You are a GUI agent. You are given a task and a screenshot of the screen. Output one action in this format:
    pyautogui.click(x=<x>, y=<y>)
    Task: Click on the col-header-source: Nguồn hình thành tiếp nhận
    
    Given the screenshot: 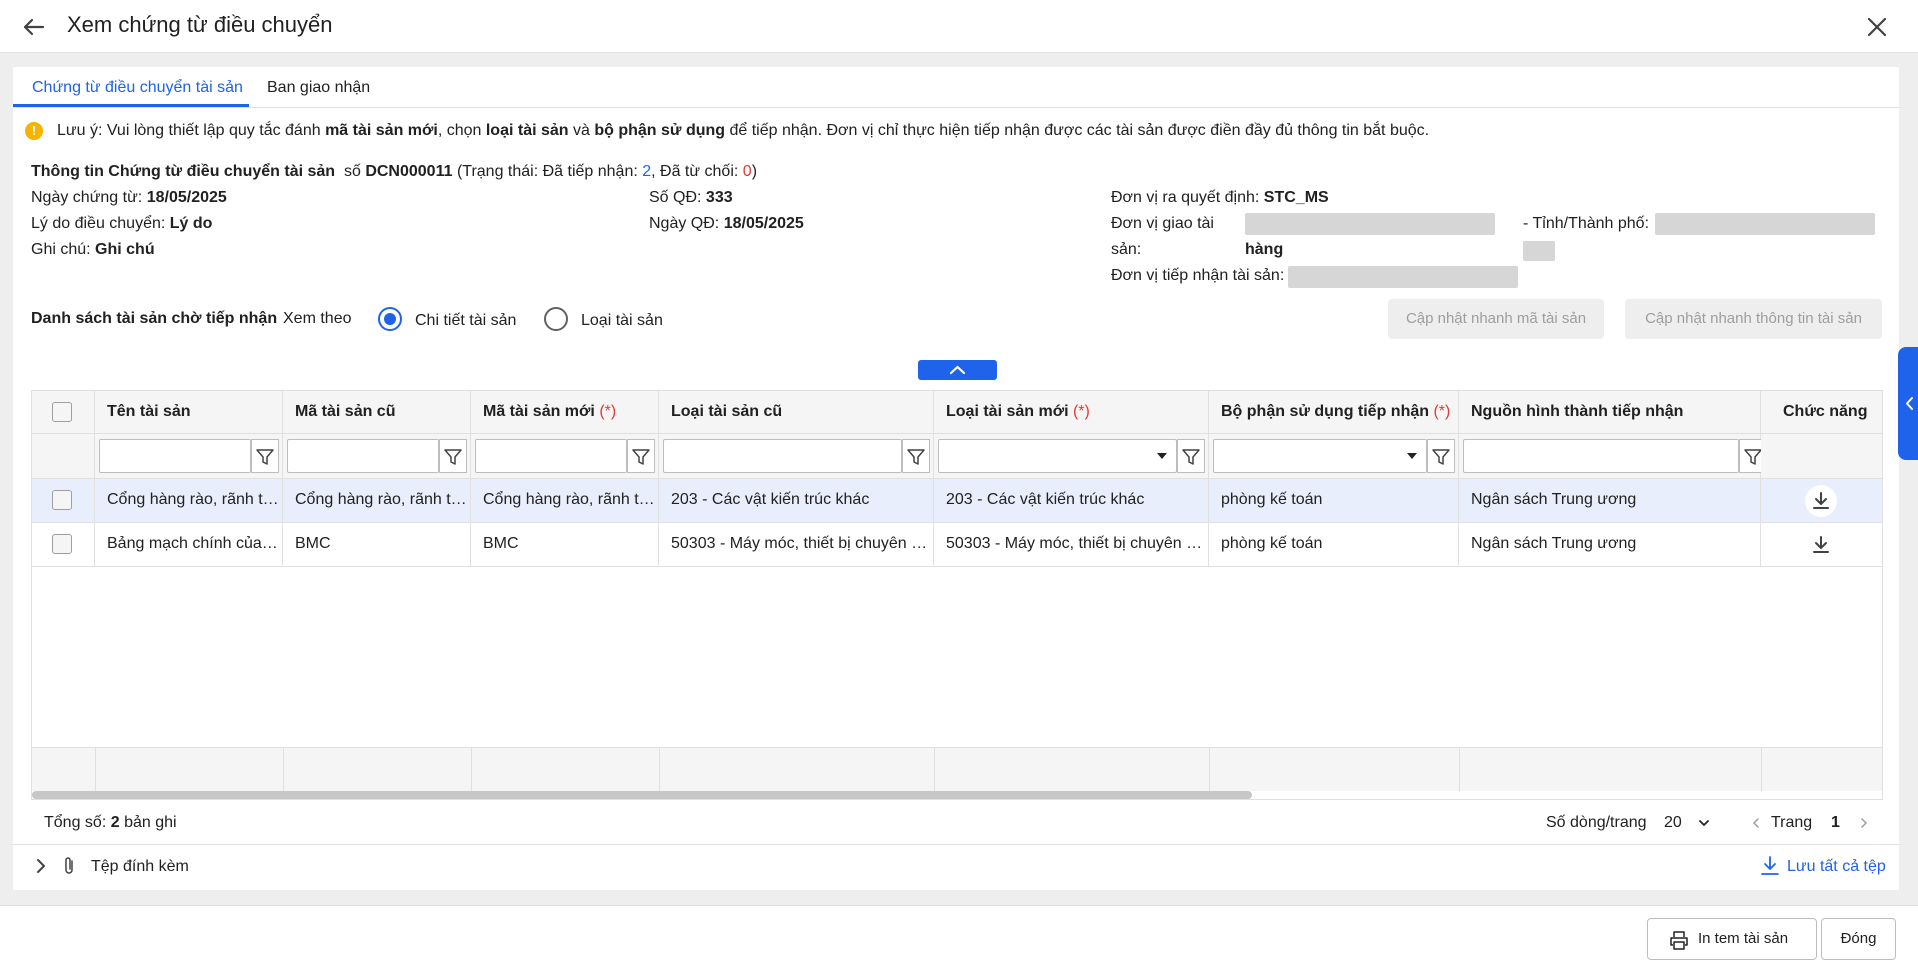 What is the action you would take?
    pyautogui.click(x=1610, y=412)
    